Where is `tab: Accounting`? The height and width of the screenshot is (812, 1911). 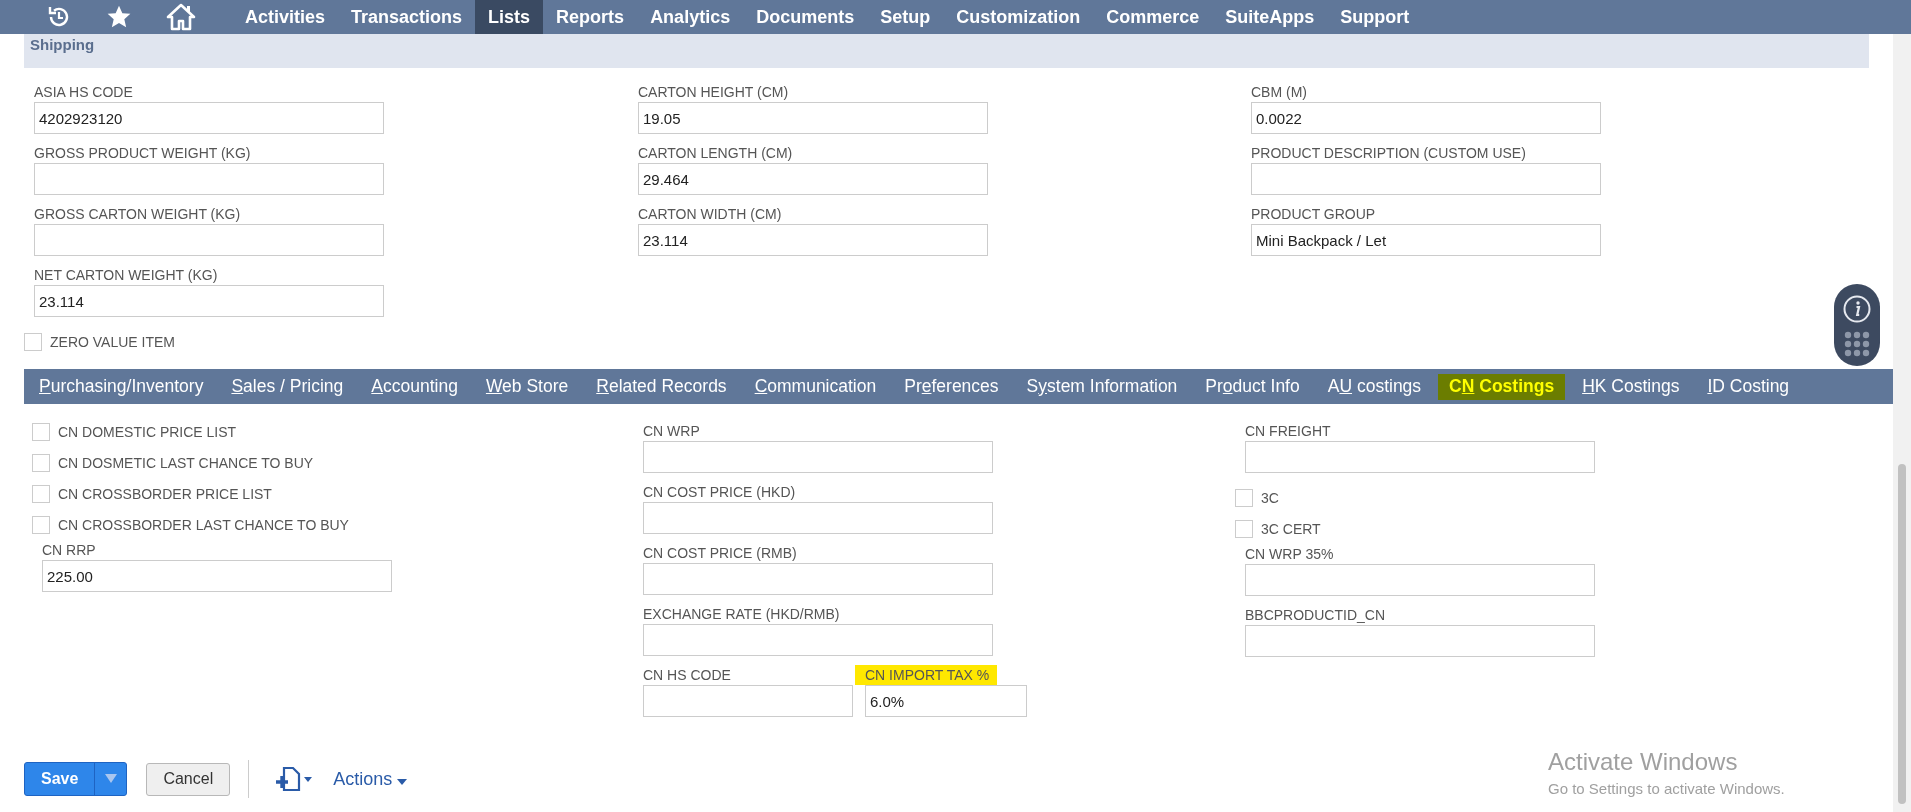
tab: Accounting is located at coordinates (414, 386).